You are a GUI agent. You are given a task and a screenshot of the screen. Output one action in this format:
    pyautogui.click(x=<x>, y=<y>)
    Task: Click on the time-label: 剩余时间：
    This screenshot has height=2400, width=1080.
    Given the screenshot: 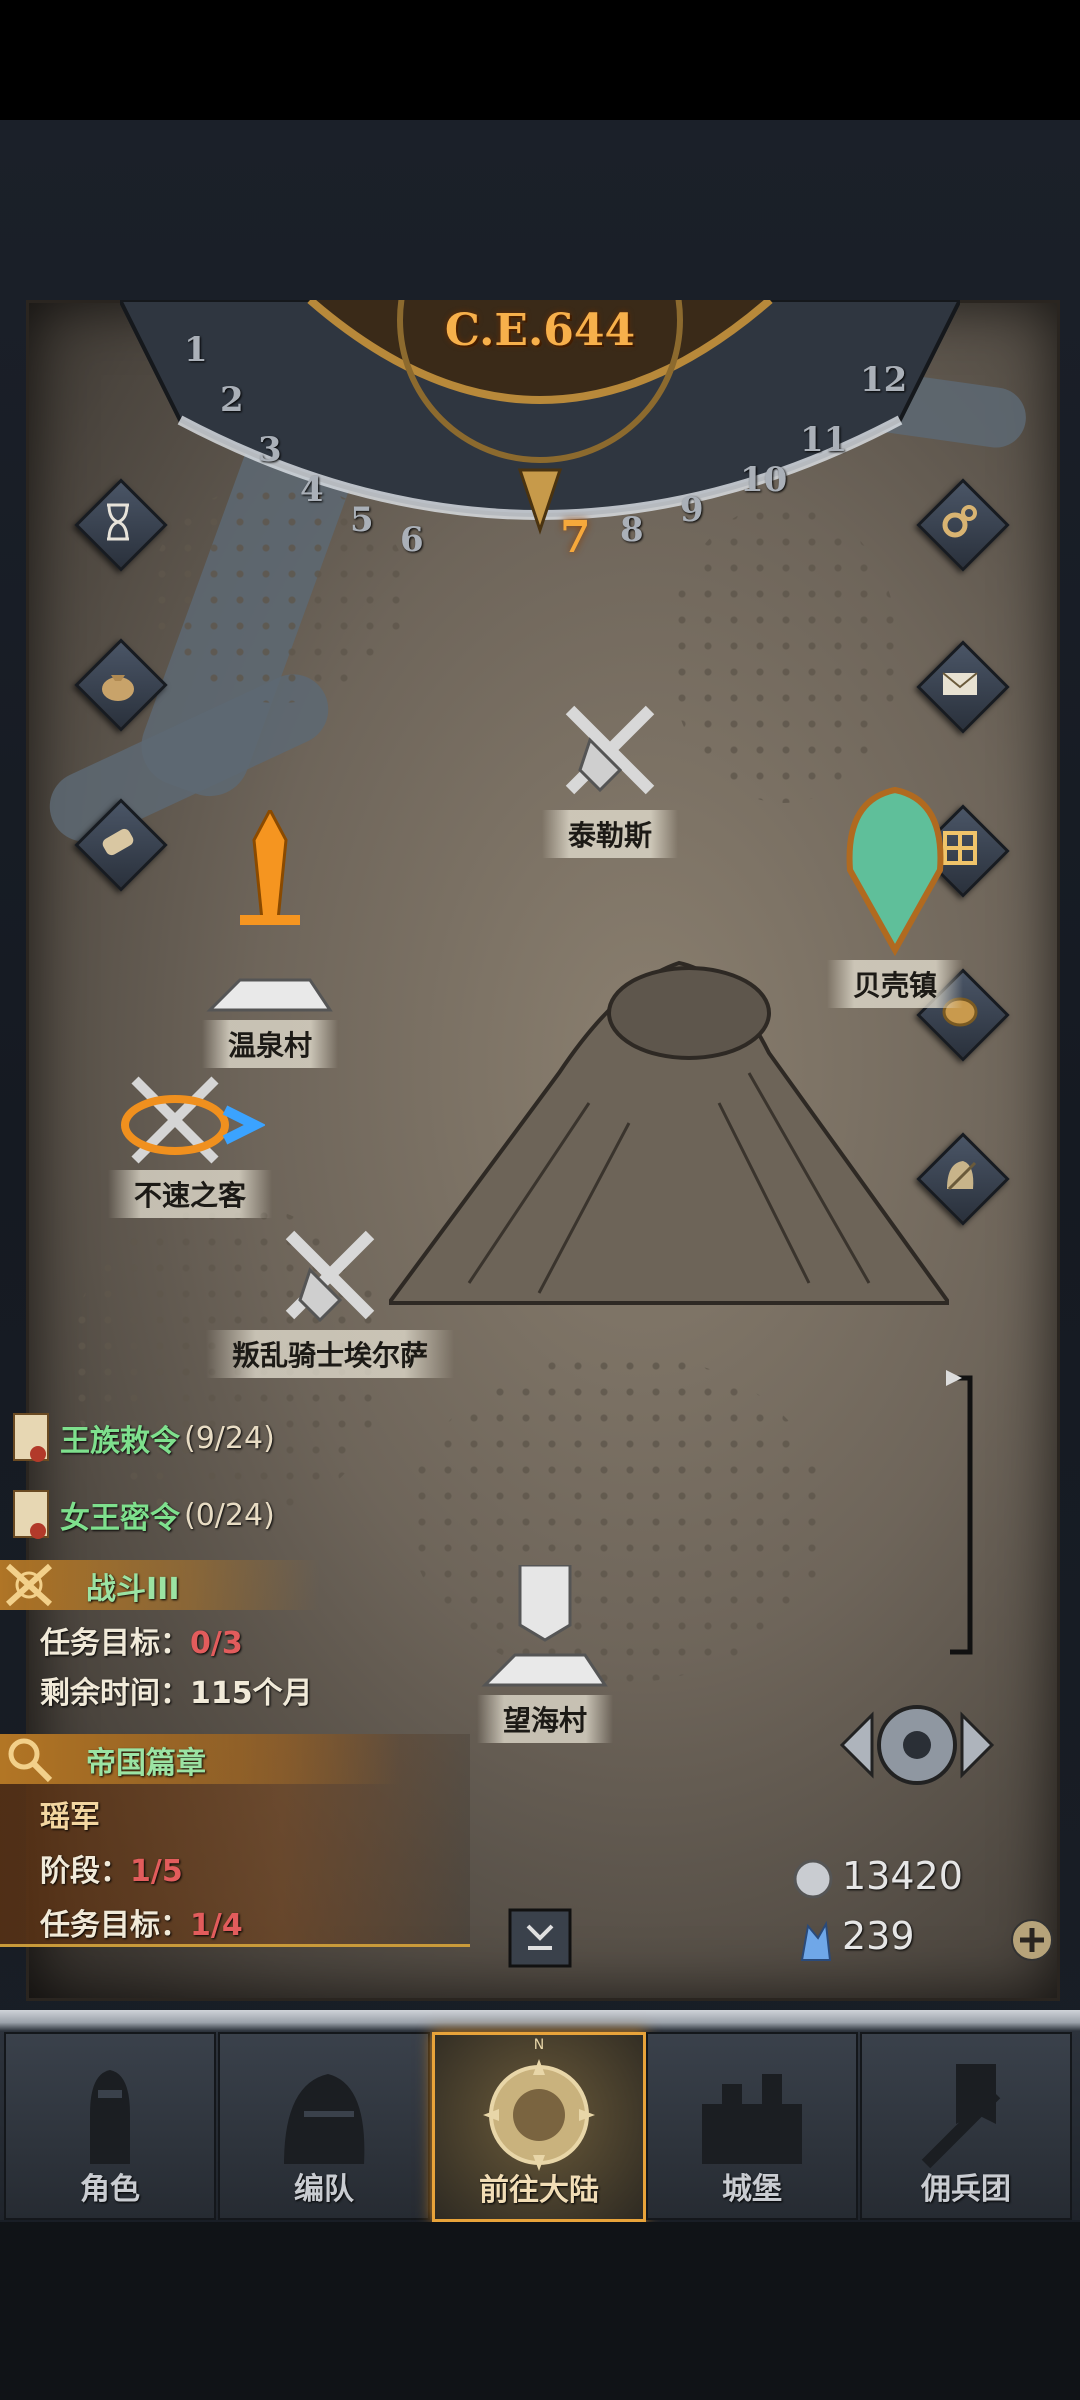 What is the action you would take?
    pyautogui.click(x=115, y=1693)
    